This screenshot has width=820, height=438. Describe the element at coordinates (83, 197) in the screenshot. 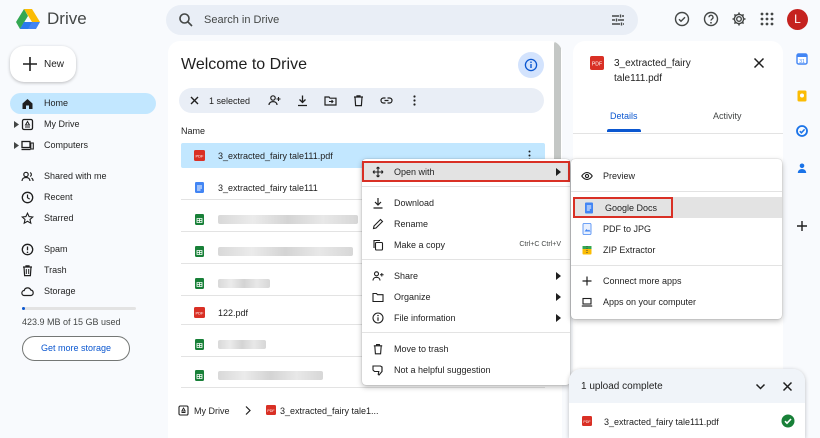

I see `sidebar-item-recent: Recent` at that location.